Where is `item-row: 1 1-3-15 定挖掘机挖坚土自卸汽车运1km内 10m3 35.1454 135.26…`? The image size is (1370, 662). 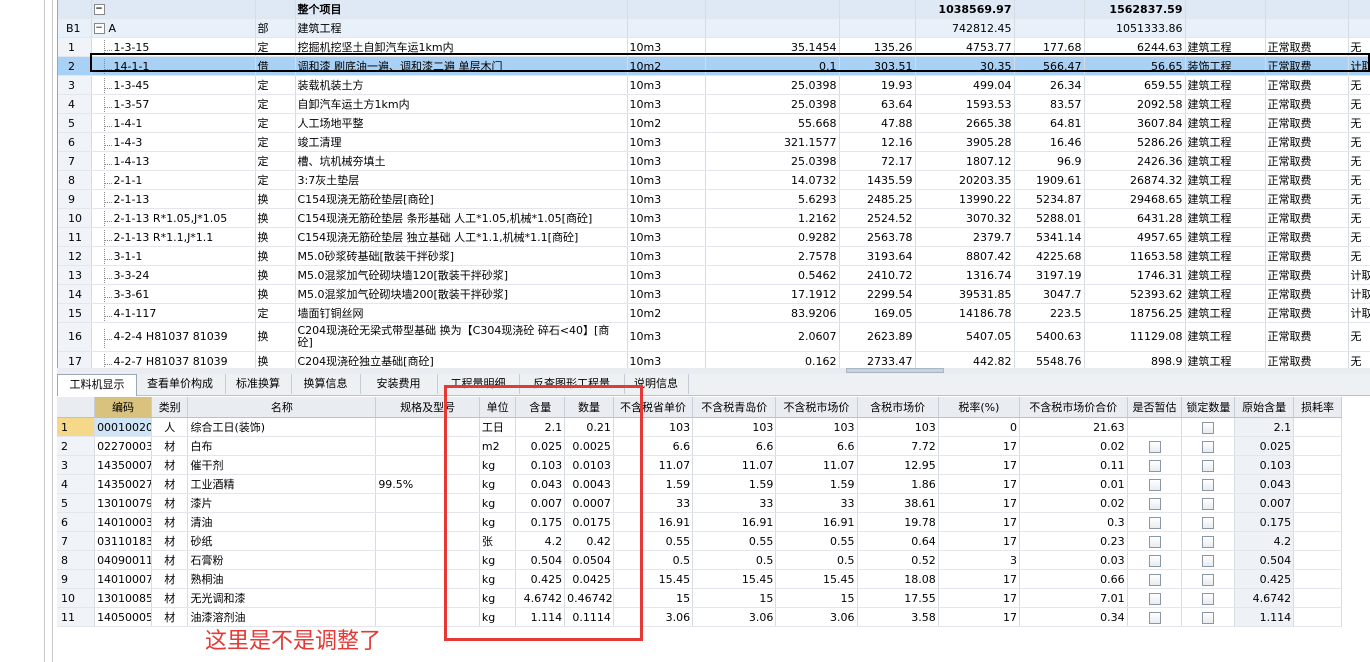
item-row: 1 1-3-15 定挖掘机挖坚土自卸汽车运1km内 10m3 35.1454 135.26… is located at coordinates (714, 47).